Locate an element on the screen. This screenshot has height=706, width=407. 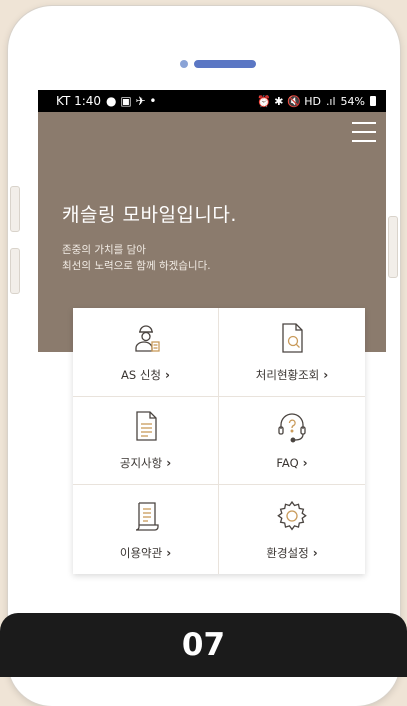
menu-item-label: 처리현황조회 is located at coordinates (287, 374).